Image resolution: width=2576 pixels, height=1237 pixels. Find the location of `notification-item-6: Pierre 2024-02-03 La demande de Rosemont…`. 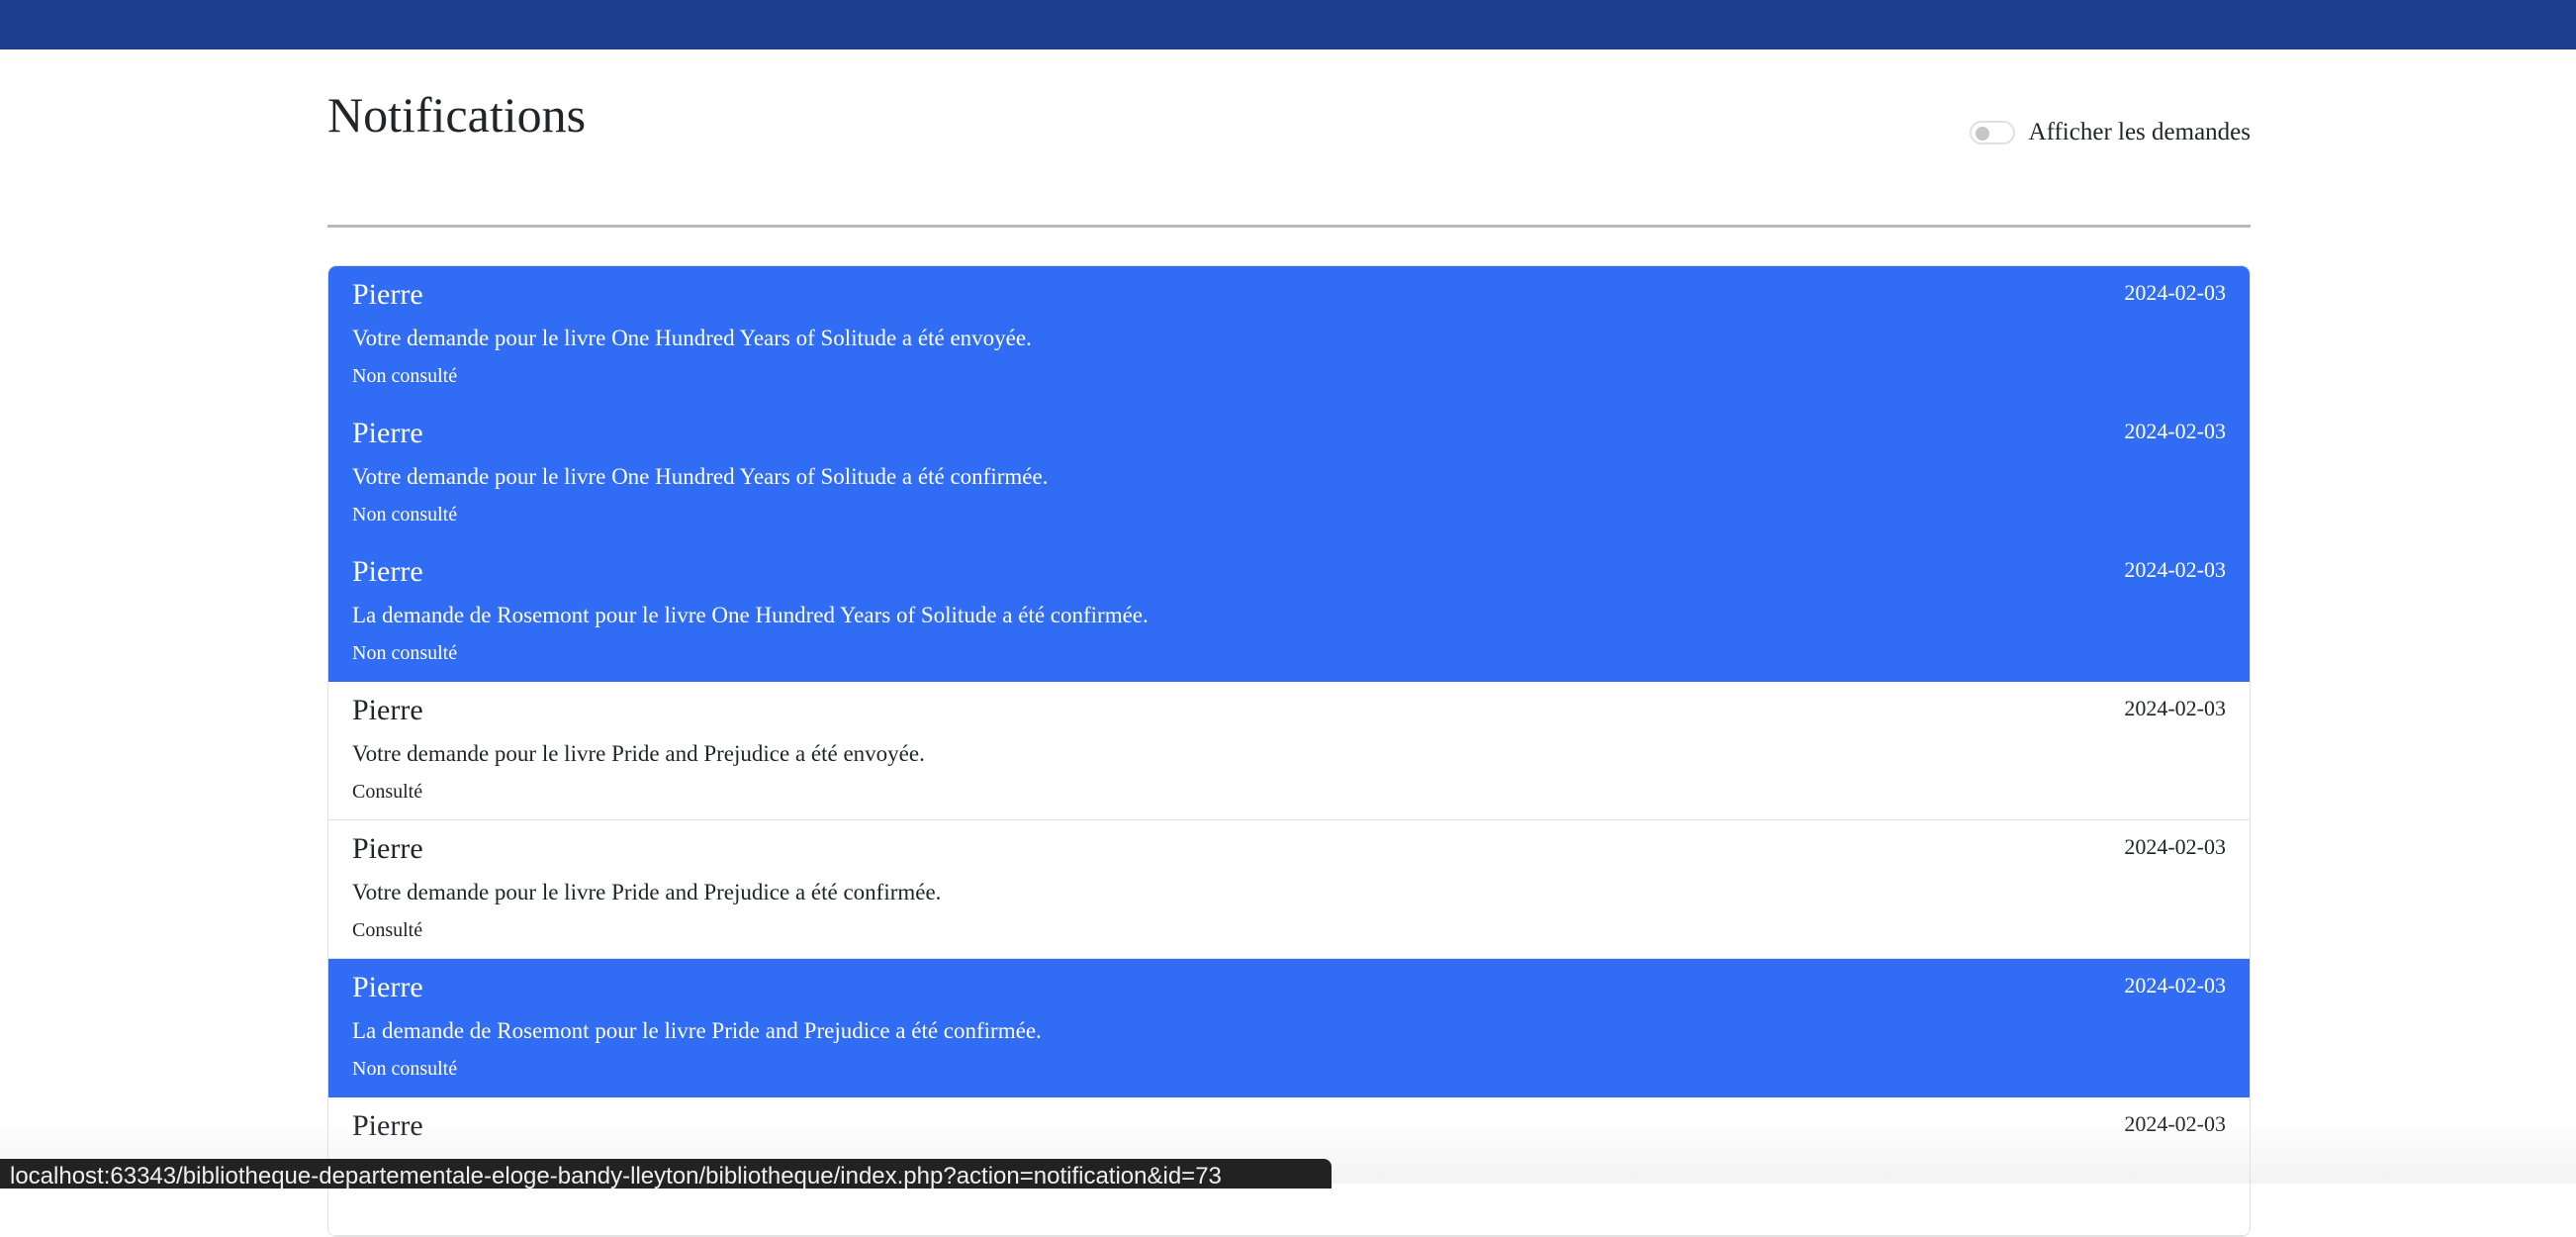

notification-item-6: Pierre 2024-02-03 La demande de Rosemont… is located at coordinates (1289, 1028).